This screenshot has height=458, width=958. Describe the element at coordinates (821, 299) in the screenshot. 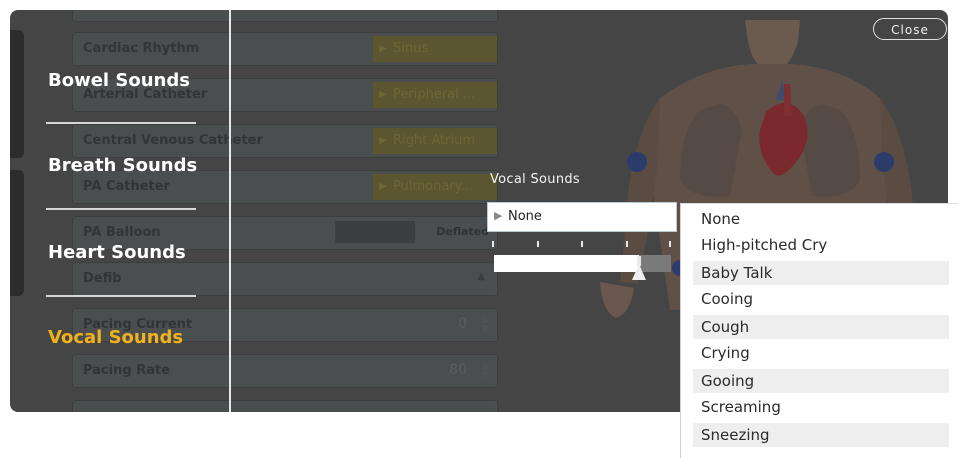

I see `dropdown-option-cooing: Cooing` at that location.